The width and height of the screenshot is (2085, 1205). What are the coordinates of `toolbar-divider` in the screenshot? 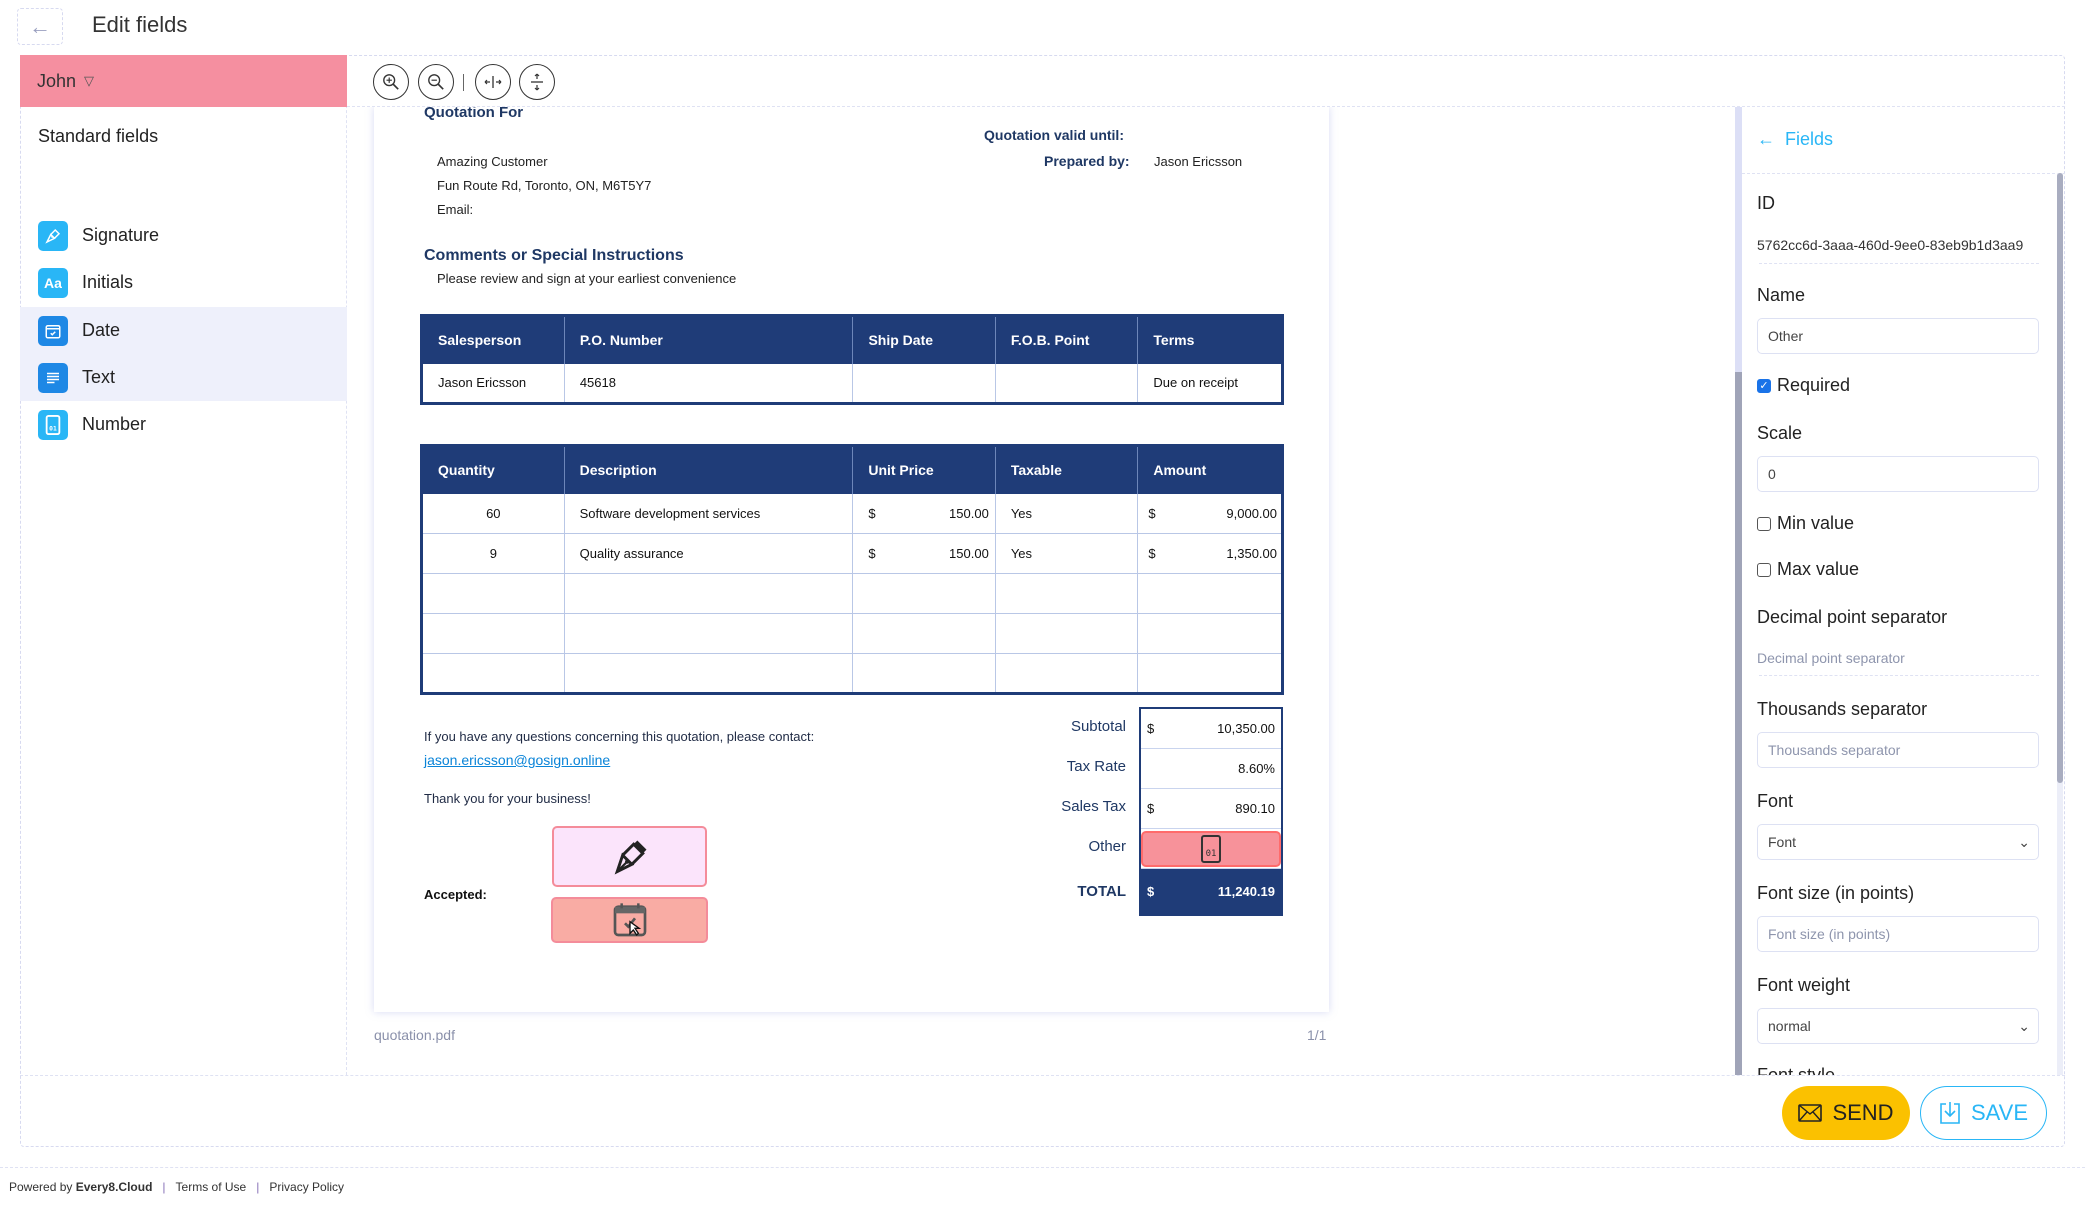 It's located at (463, 82).